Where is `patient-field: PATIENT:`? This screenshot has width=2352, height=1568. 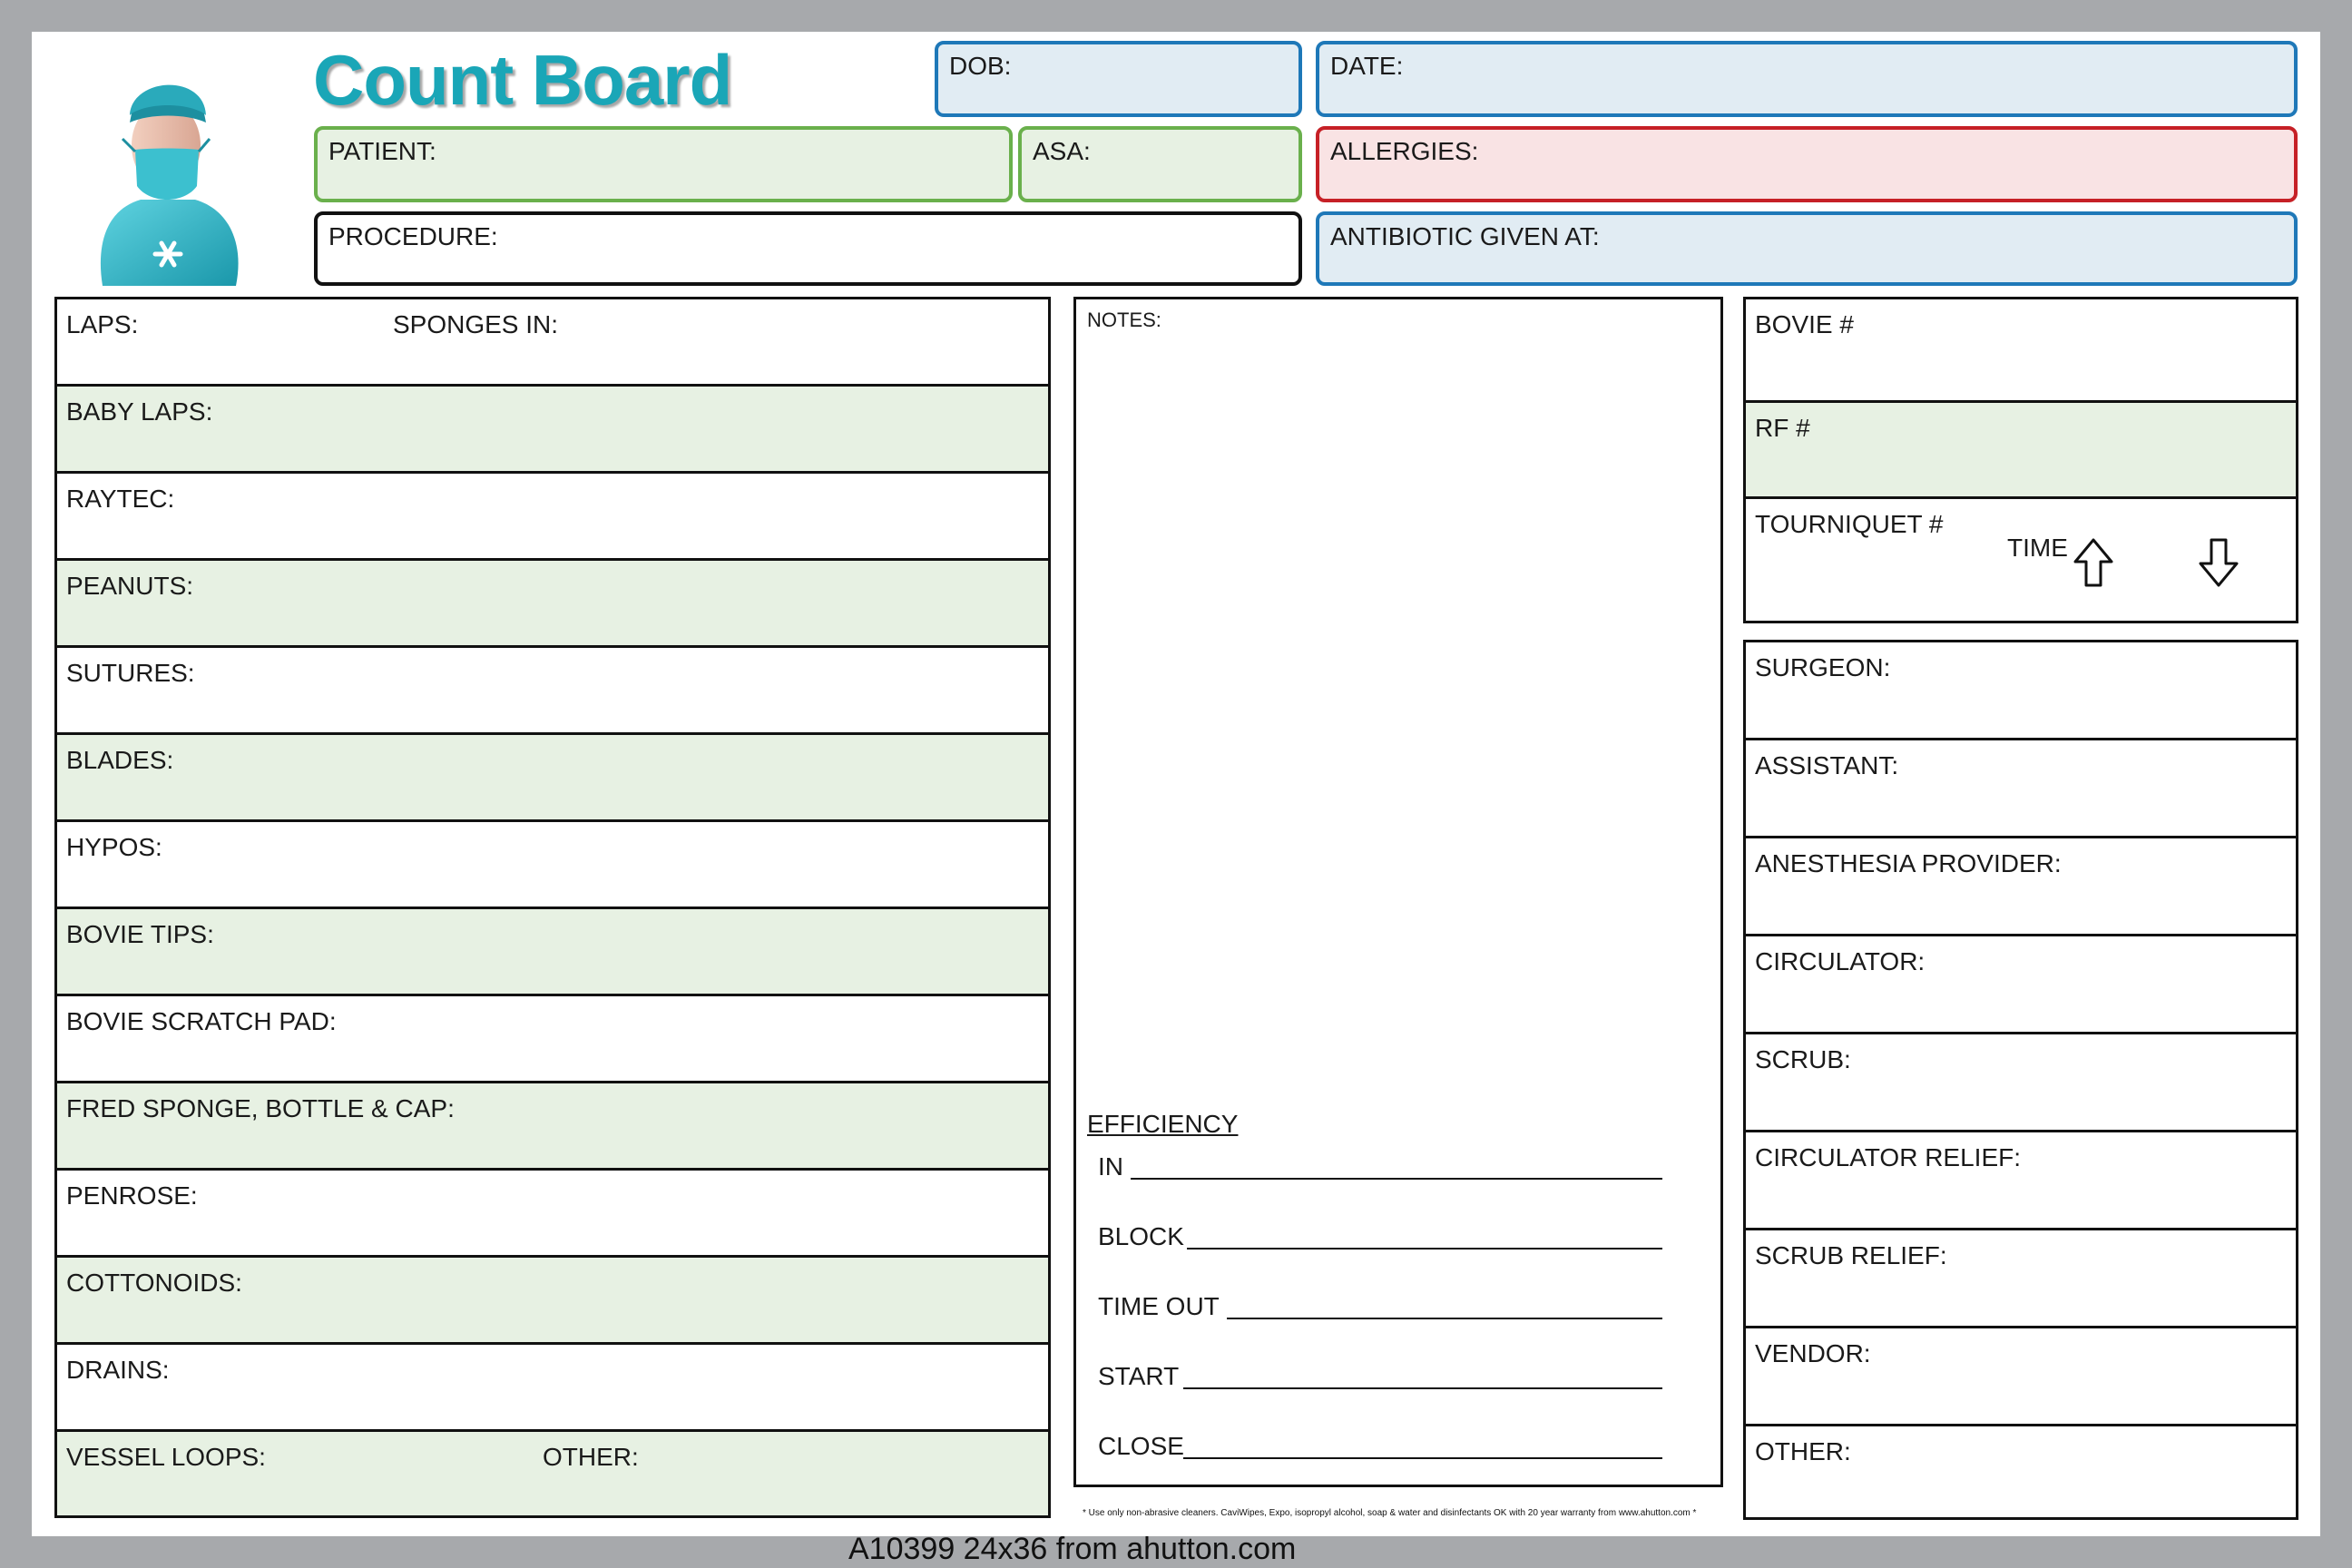
patient-field: PATIENT: is located at coordinates (663, 164).